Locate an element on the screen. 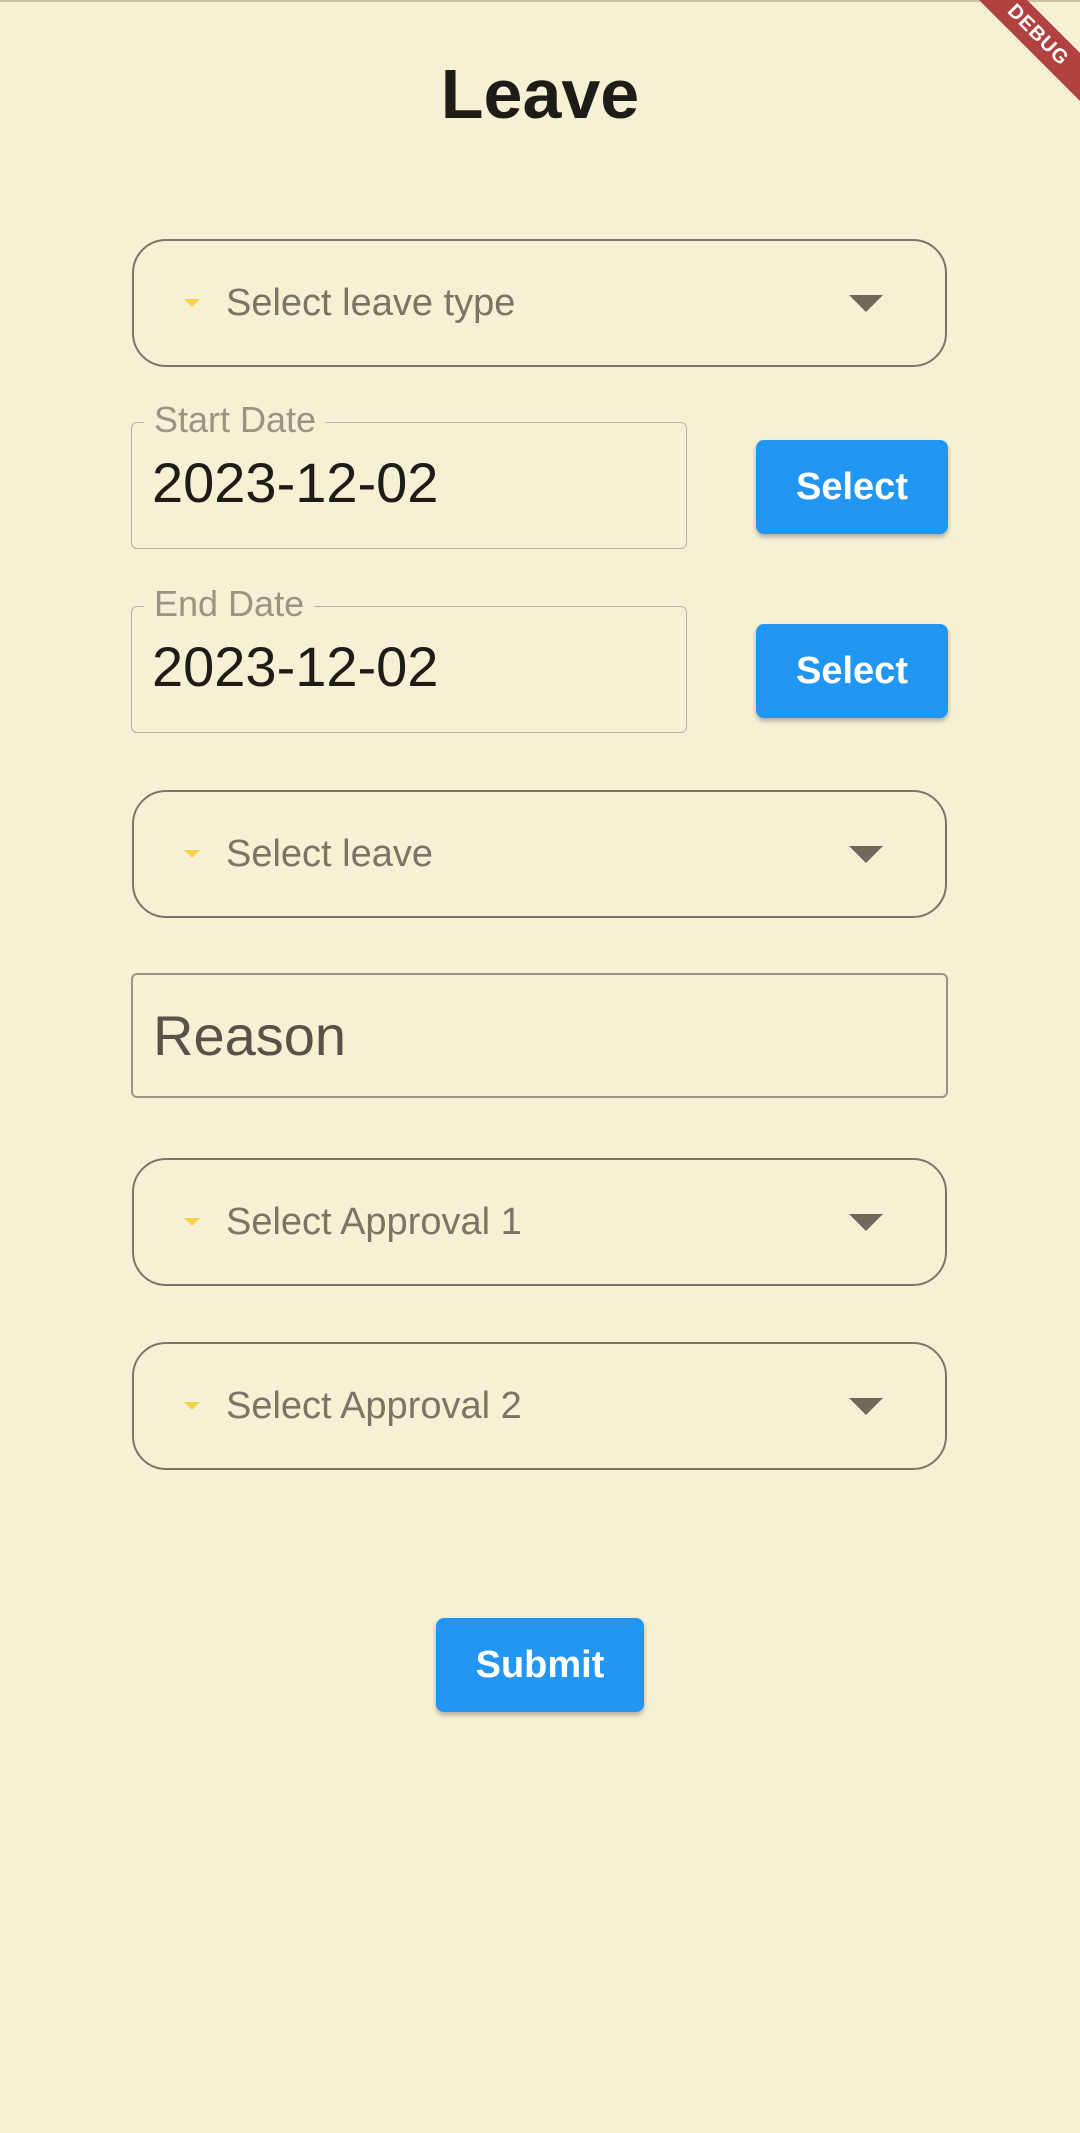 The image size is (1080, 2133). end-date-field: End Date 2023-12-02 is located at coordinates (409, 656).